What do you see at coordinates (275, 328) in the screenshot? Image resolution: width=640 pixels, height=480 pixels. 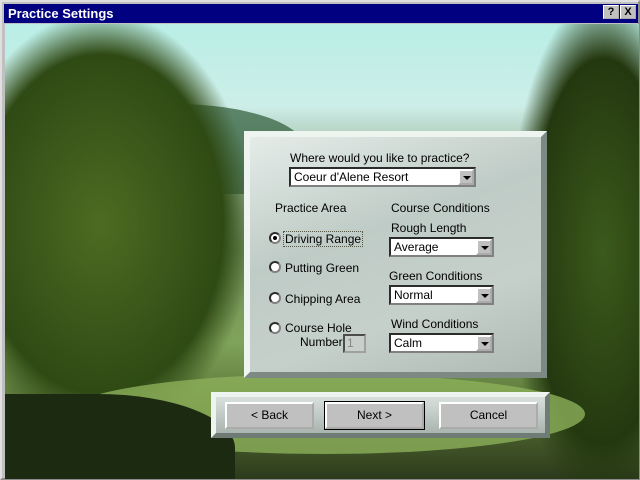 I see `radio-course-hole` at bounding box center [275, 328].